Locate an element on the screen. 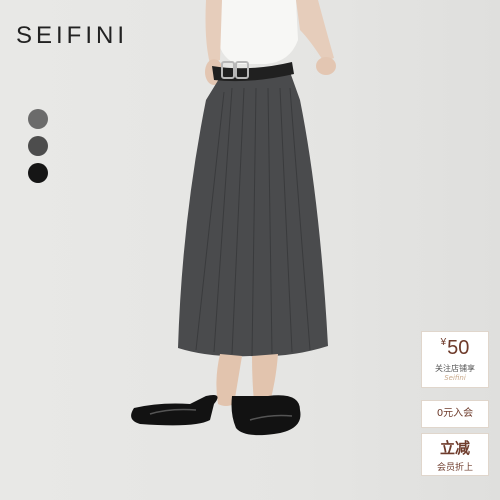 Image resolution: width=500 pixels, height=500 pixels. coupon-note: 关注店铺享 is located at coordinates (455, 368).